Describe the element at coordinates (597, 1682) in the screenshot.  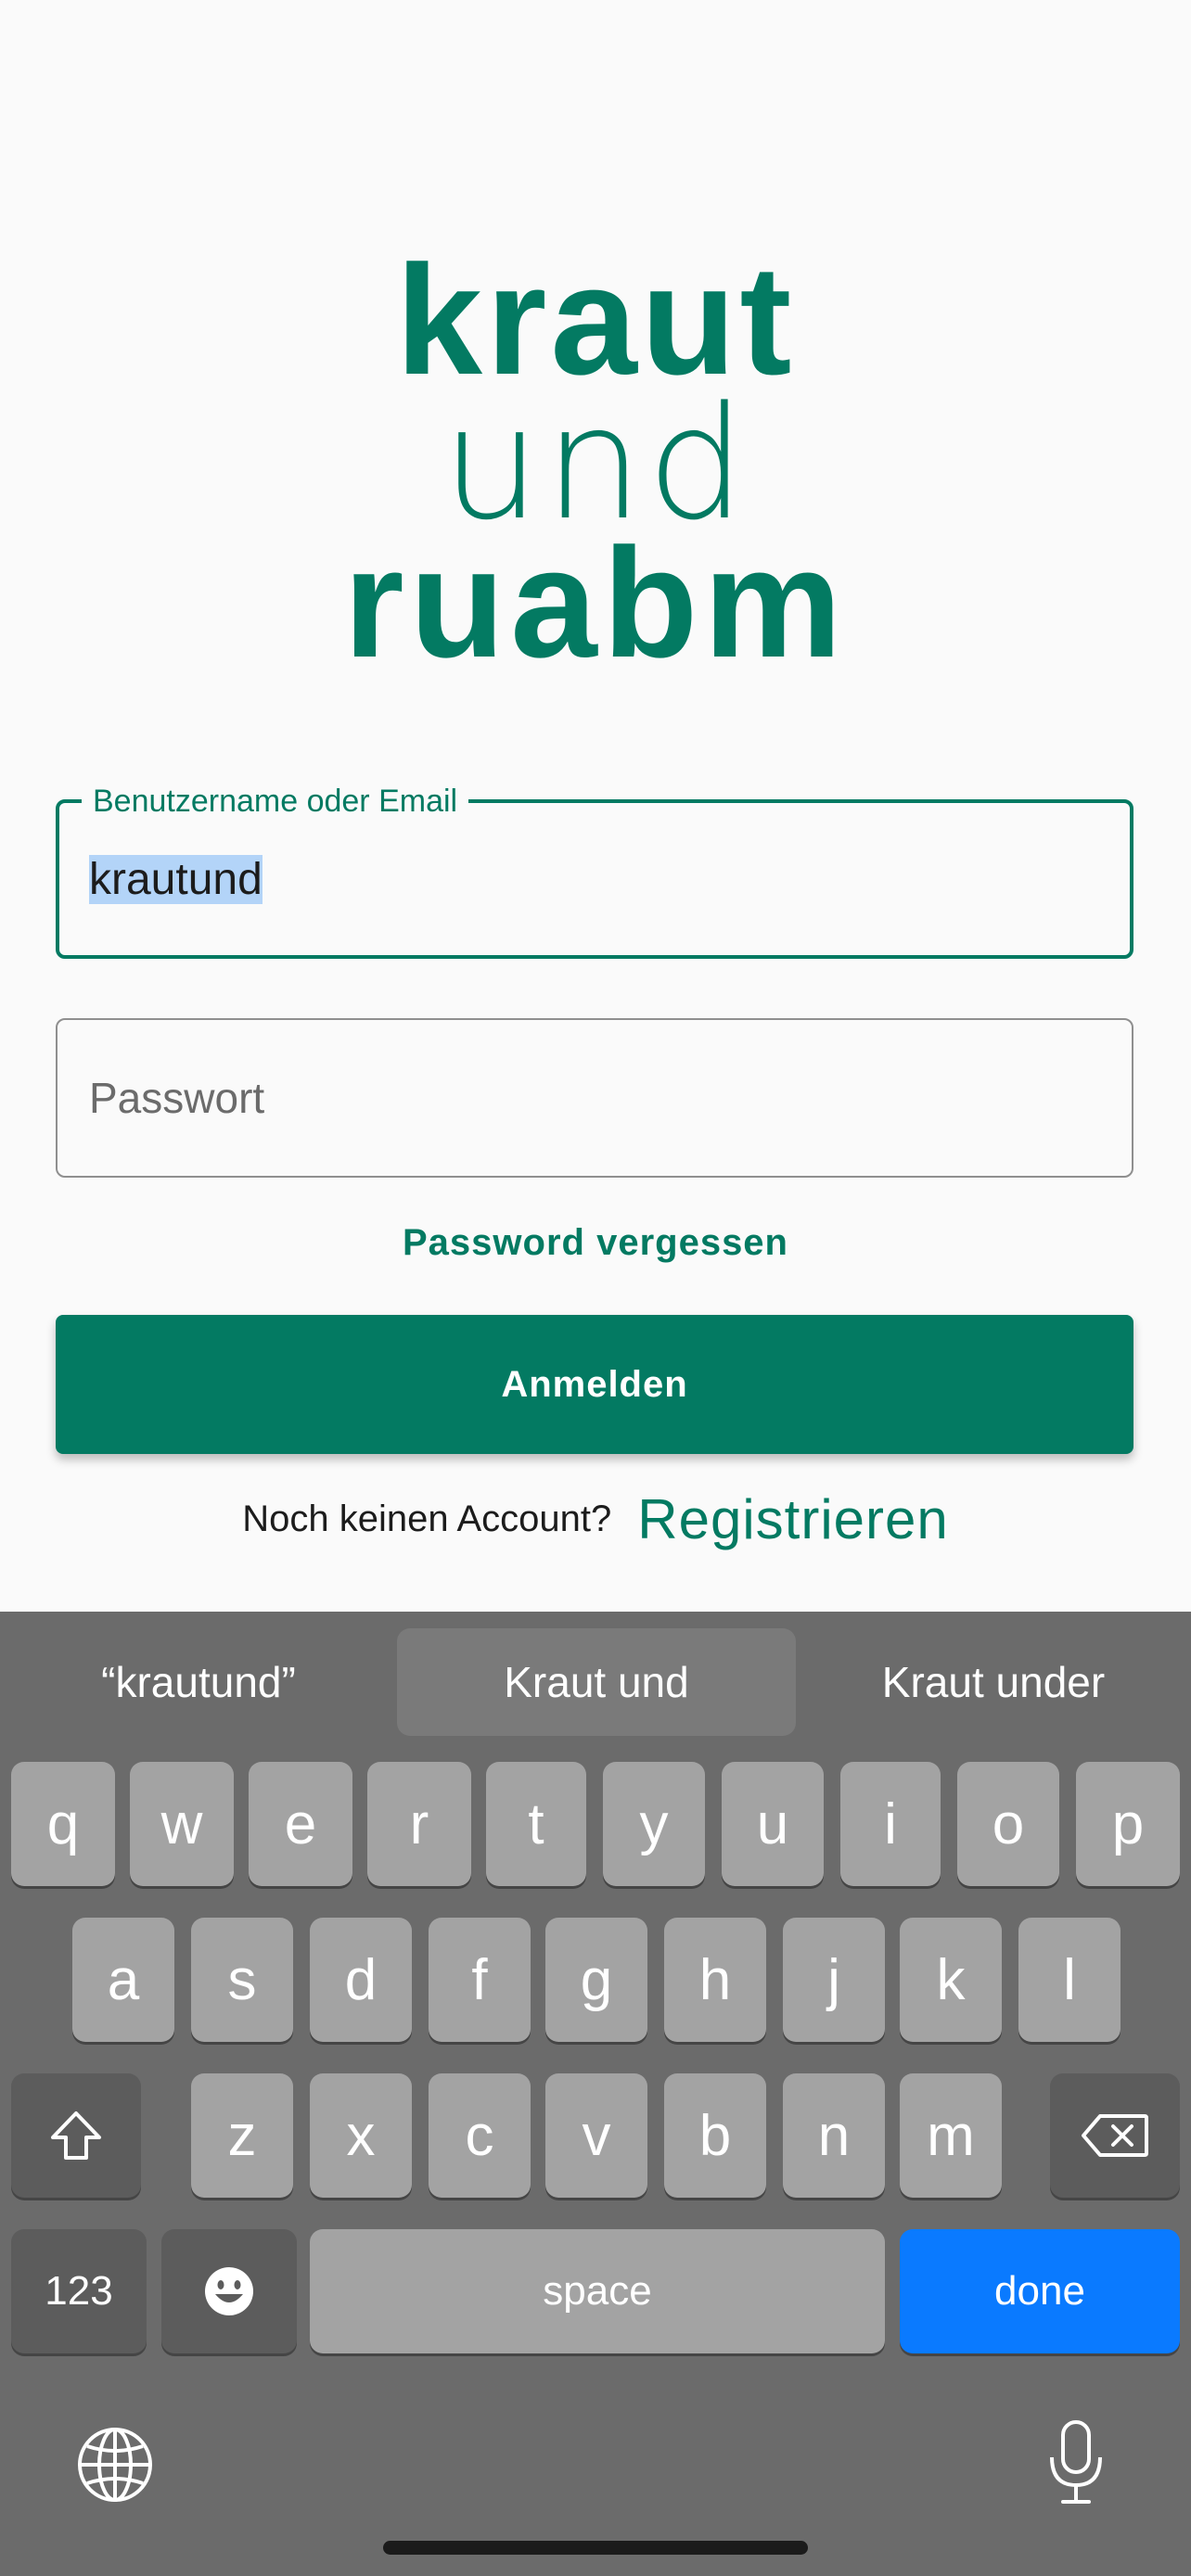
I see `suggestion-2: Kraut und` at that location.